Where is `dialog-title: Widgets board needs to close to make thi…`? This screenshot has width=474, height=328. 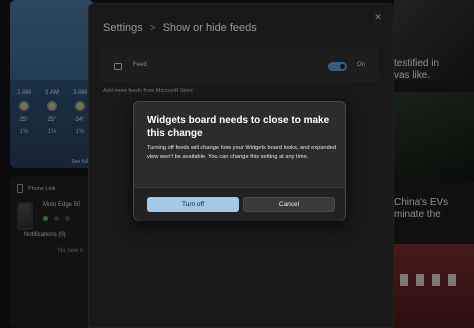
dialog-title: Widgets board needs to close to make thi… is located at coordinates (238, 127).